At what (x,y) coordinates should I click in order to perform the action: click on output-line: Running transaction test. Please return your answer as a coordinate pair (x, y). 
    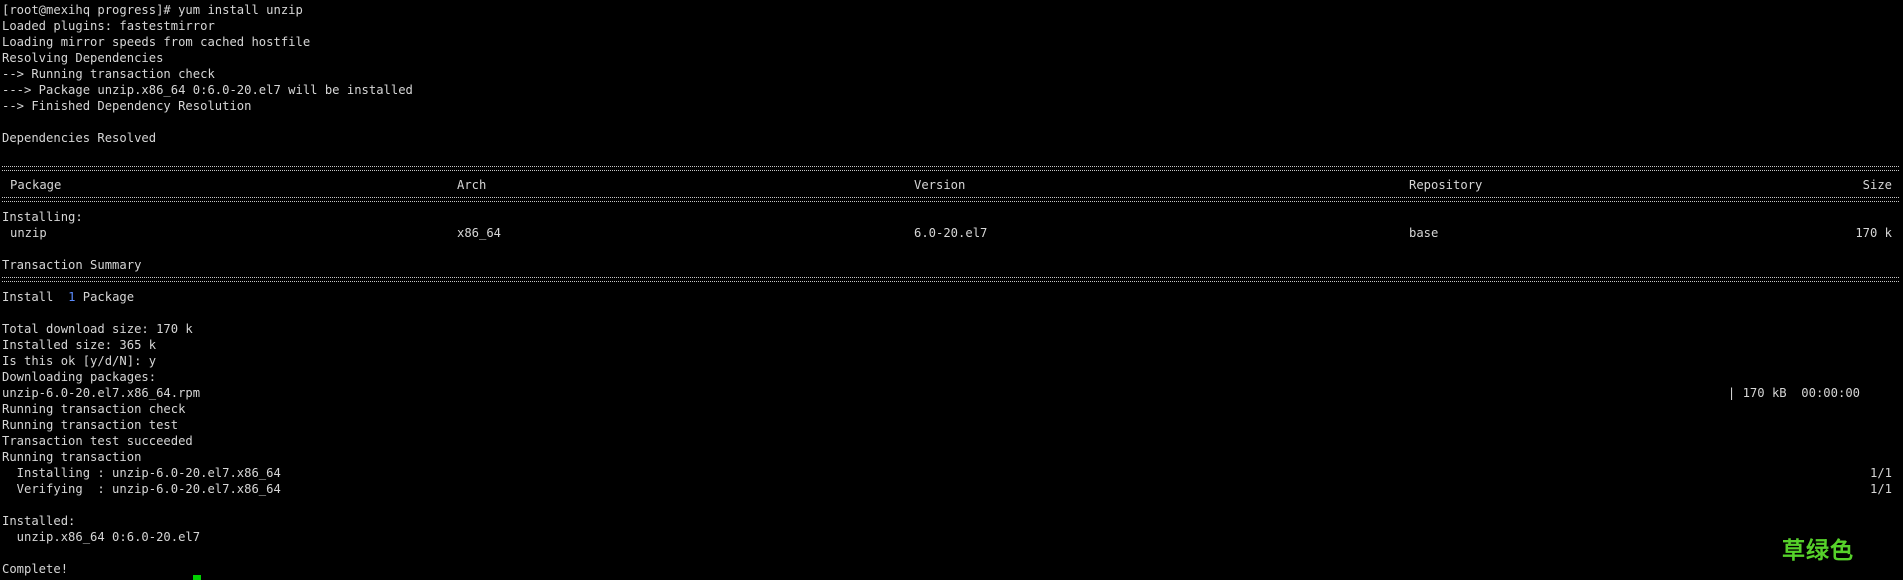
    Looking at the image, I should click on (90, 425).